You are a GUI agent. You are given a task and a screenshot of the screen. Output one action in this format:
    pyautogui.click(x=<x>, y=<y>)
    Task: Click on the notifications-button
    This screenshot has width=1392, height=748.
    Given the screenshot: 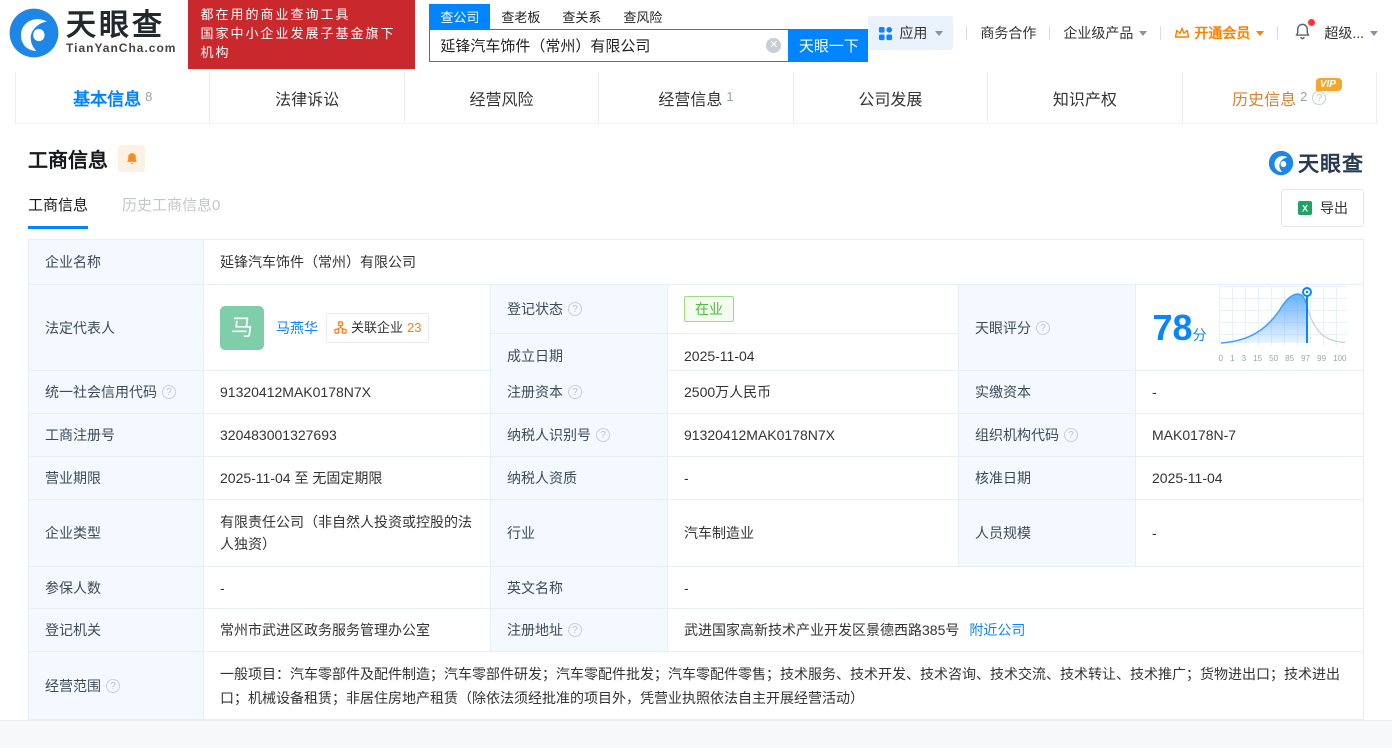 What is the action you would take?
    pyautogui.click(x=1304, y=31)
    